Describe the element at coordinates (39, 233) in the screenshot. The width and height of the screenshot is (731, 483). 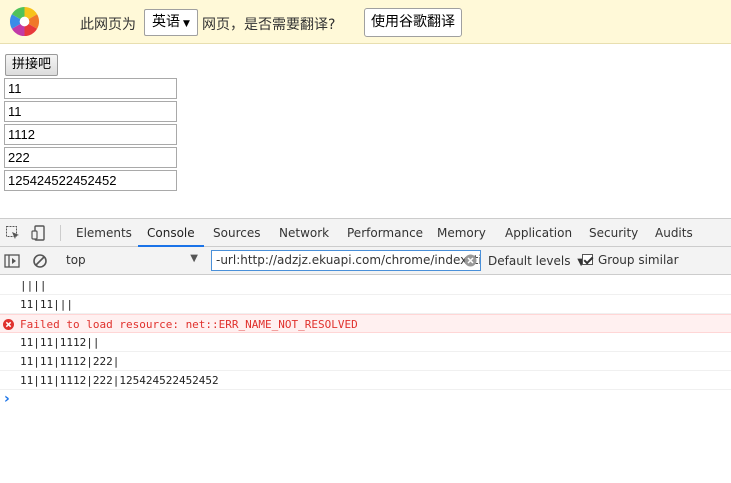
I see `device-toolbar-icon` at that location.